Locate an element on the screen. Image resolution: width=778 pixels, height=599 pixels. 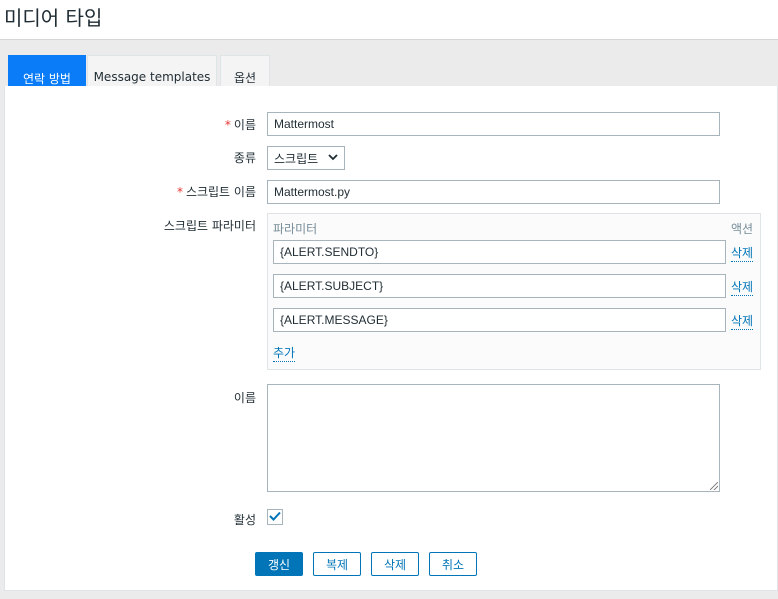
tab-media-type-label: 연락 방법 is located at coordinates (47, 78).